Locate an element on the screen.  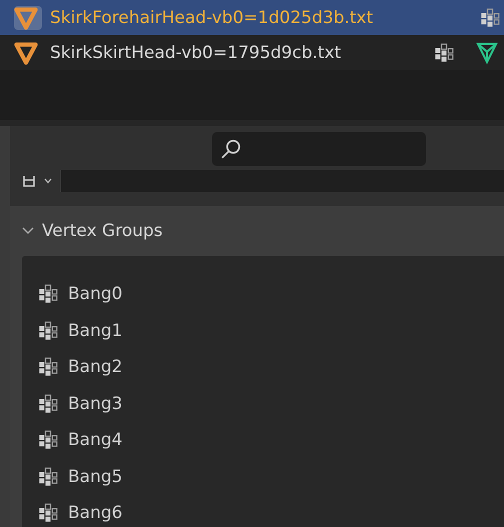
vertex-group-item: Bang4 is located at coordinates (95, 440).